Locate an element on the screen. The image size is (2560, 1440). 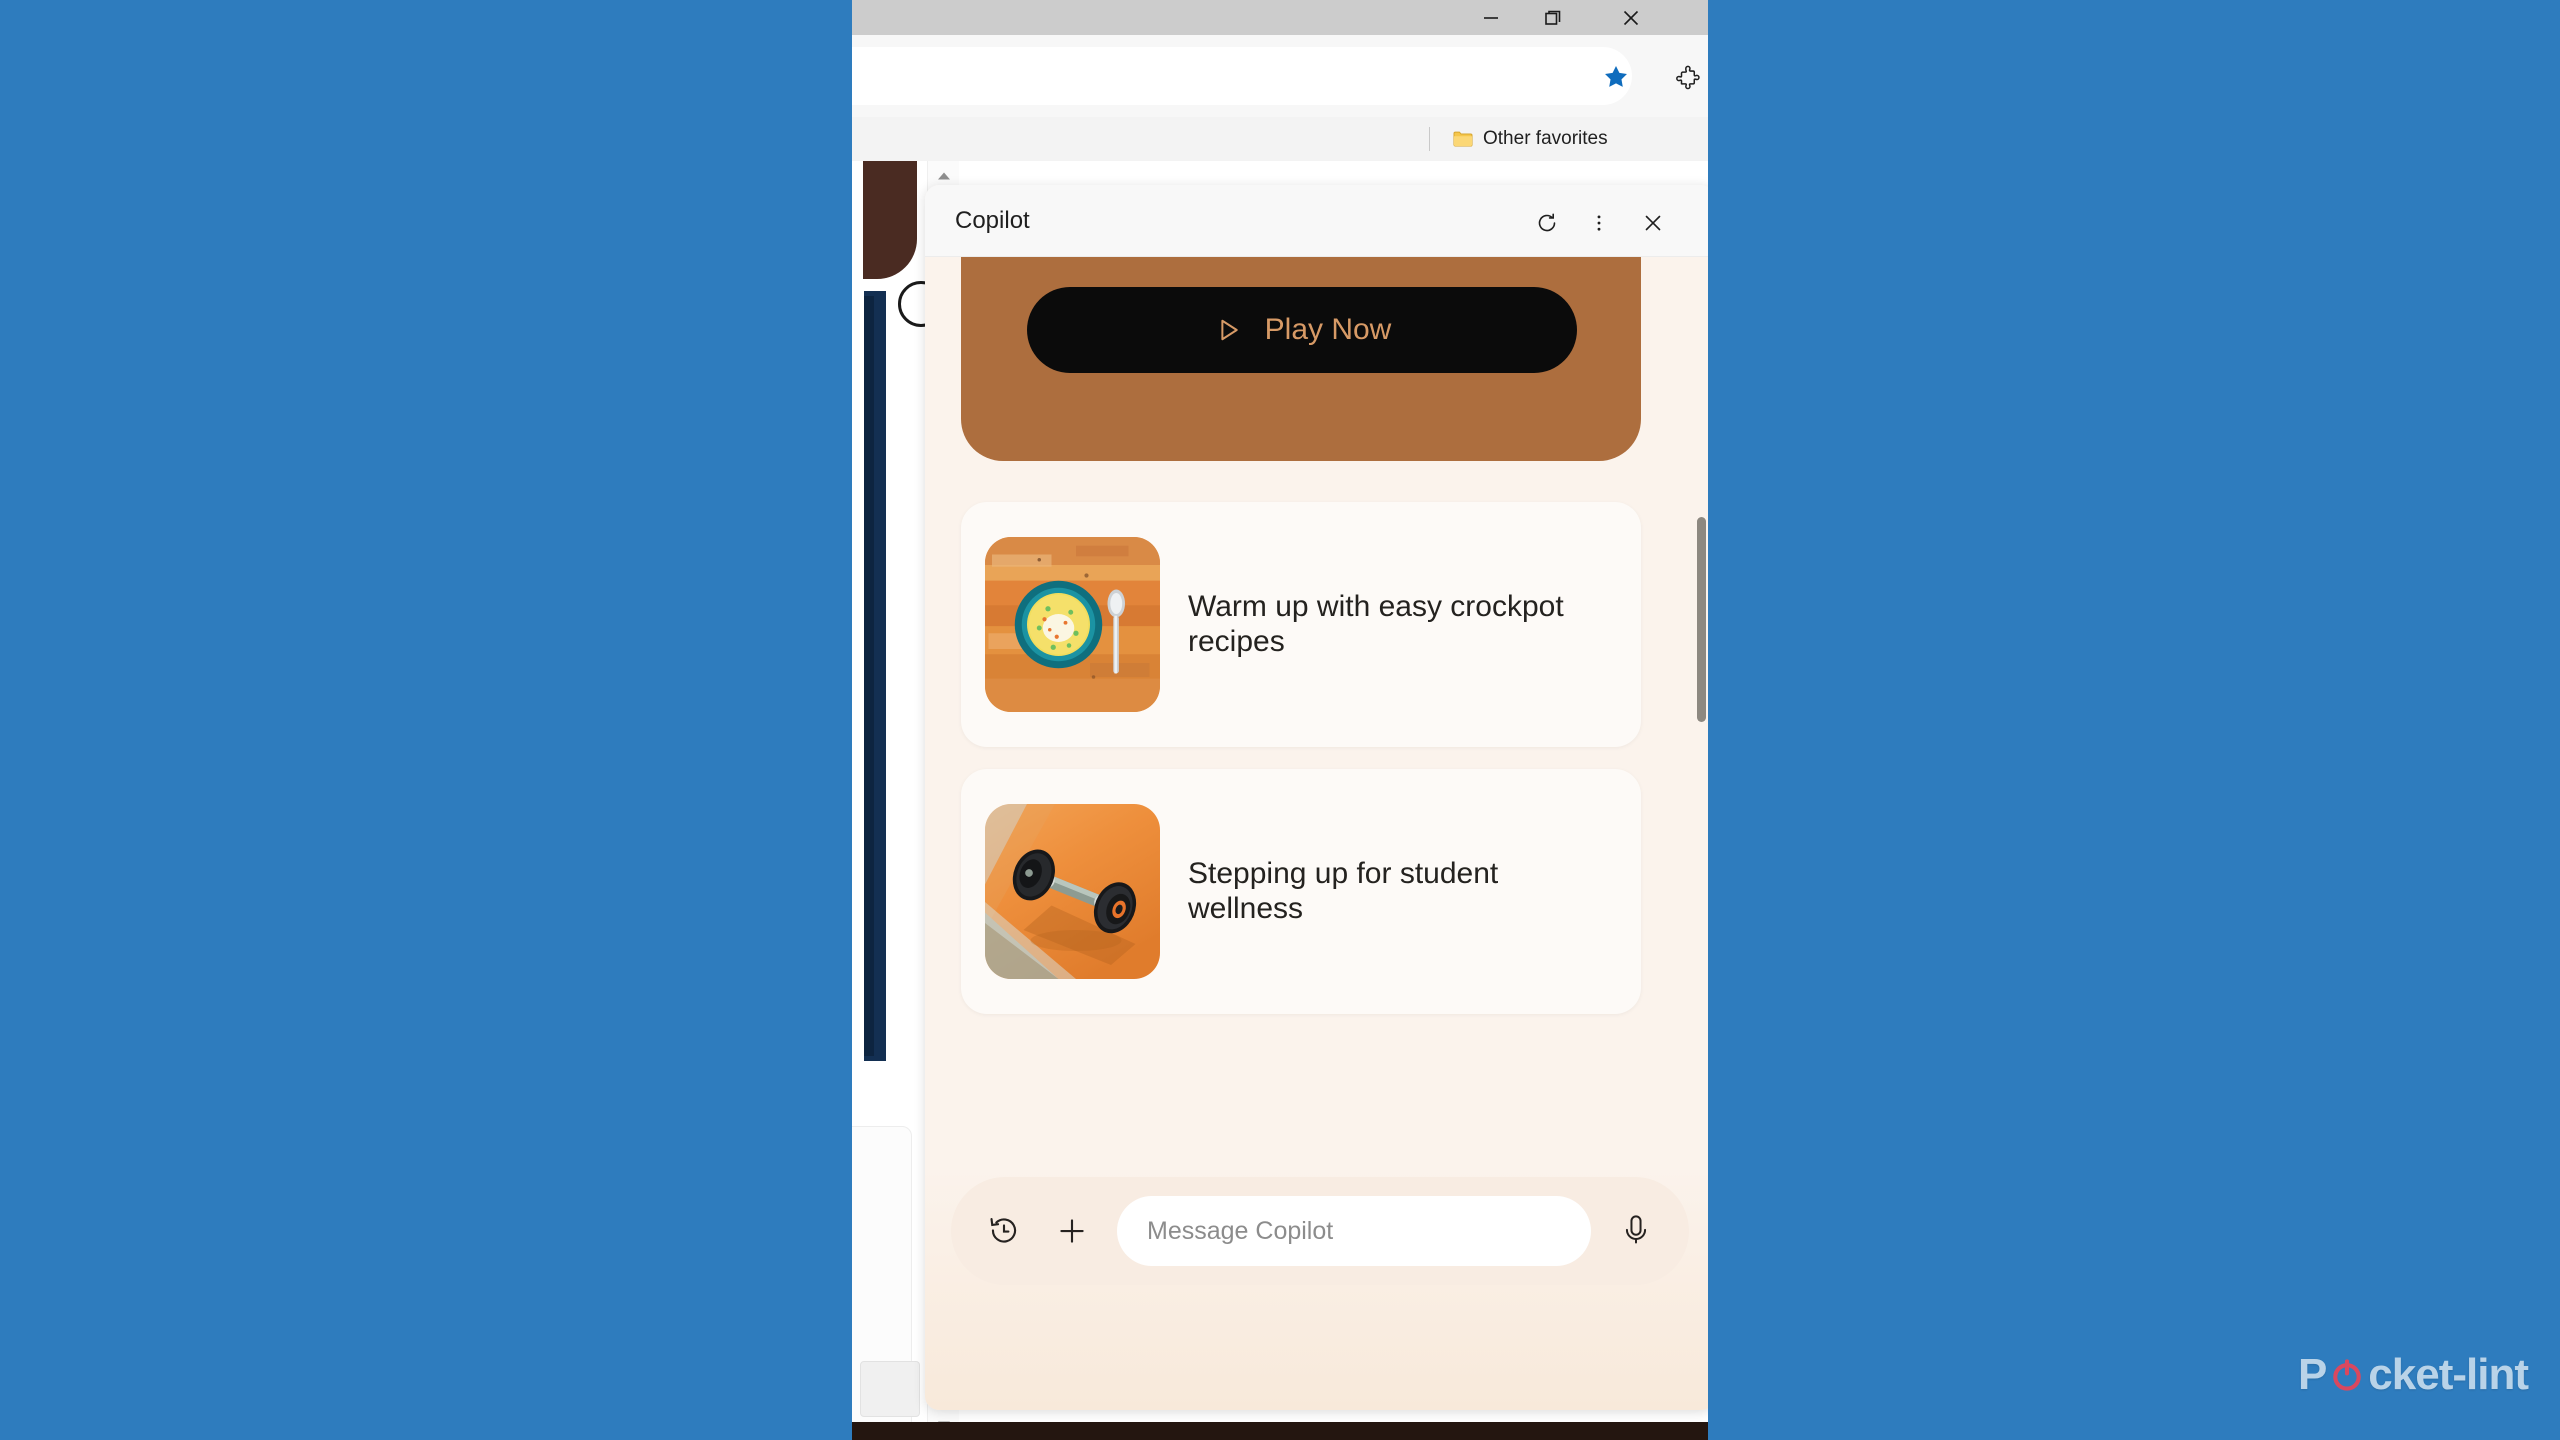
soup-bowl-image is located at coordinates (1072, 624).